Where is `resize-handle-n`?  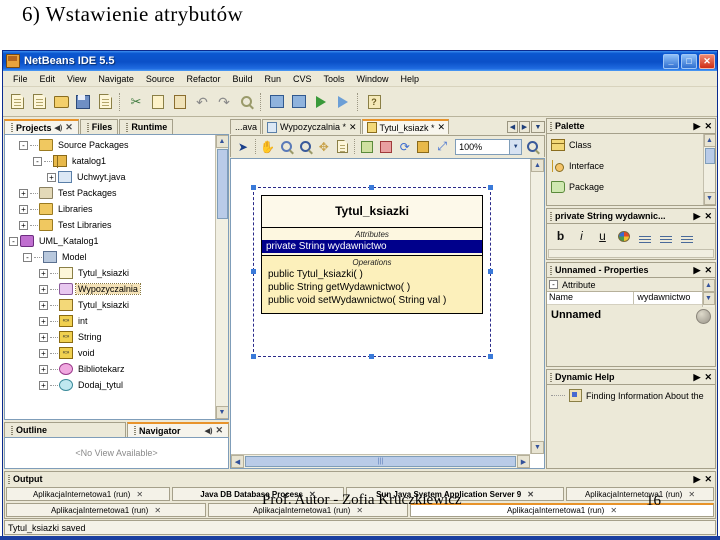
resize-handle-n is located at coordinates (371, 187).